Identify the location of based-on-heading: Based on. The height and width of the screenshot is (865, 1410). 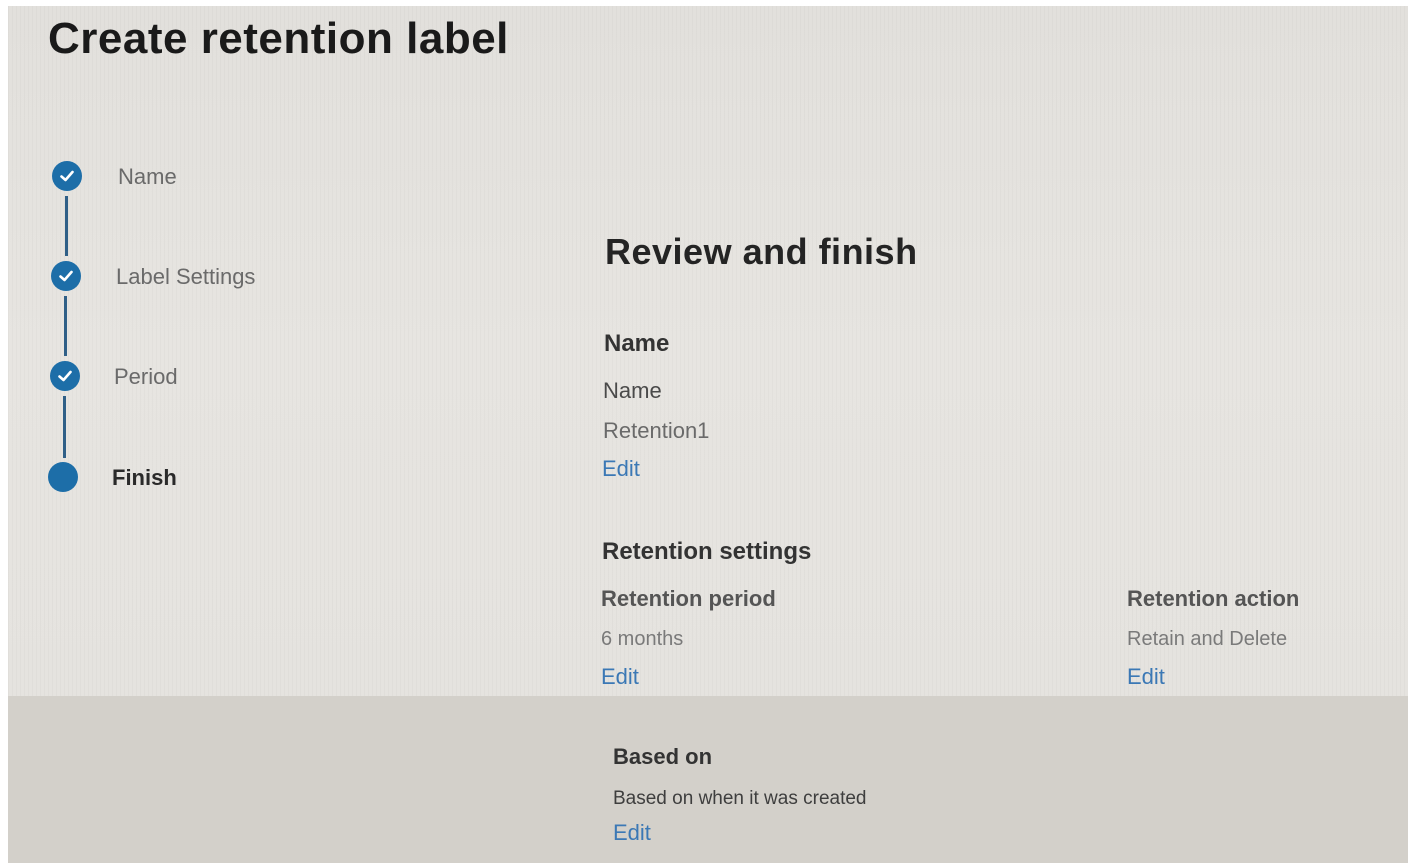
(663, 756).